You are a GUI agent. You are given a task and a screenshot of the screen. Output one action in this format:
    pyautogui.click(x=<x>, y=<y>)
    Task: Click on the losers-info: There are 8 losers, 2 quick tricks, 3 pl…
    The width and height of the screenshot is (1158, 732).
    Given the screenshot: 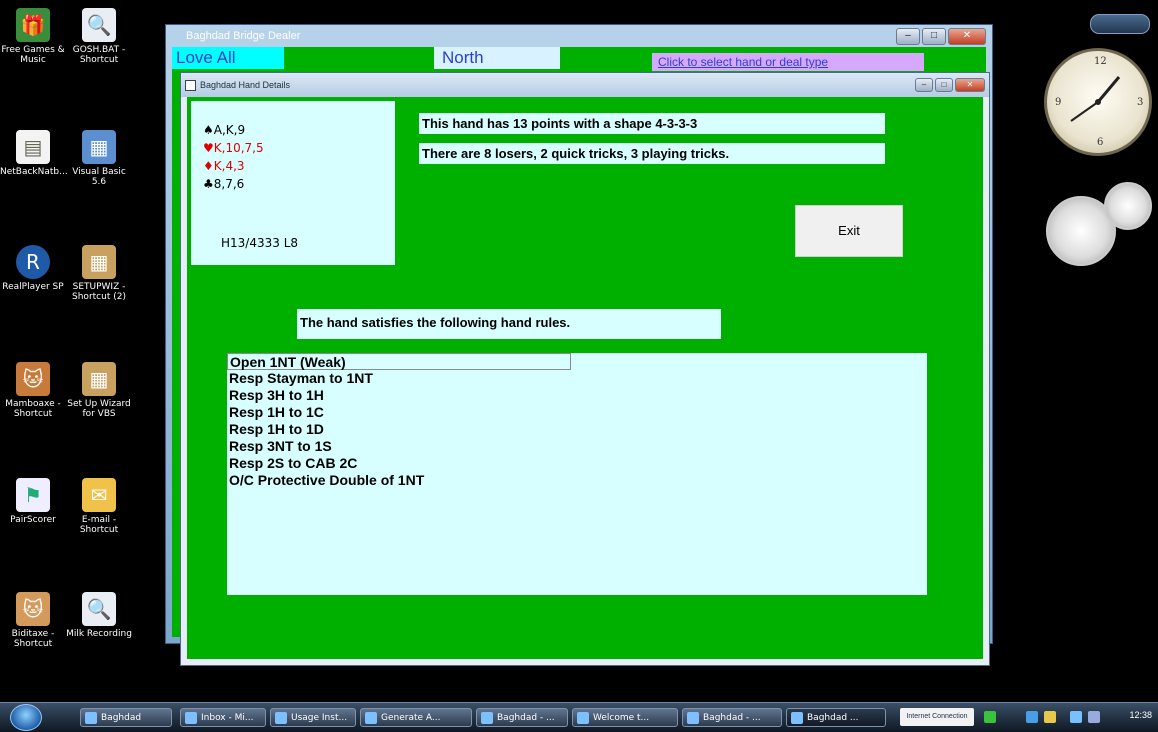 What is the action you would take?
    pyautogui.click(x=652, y=153)
    